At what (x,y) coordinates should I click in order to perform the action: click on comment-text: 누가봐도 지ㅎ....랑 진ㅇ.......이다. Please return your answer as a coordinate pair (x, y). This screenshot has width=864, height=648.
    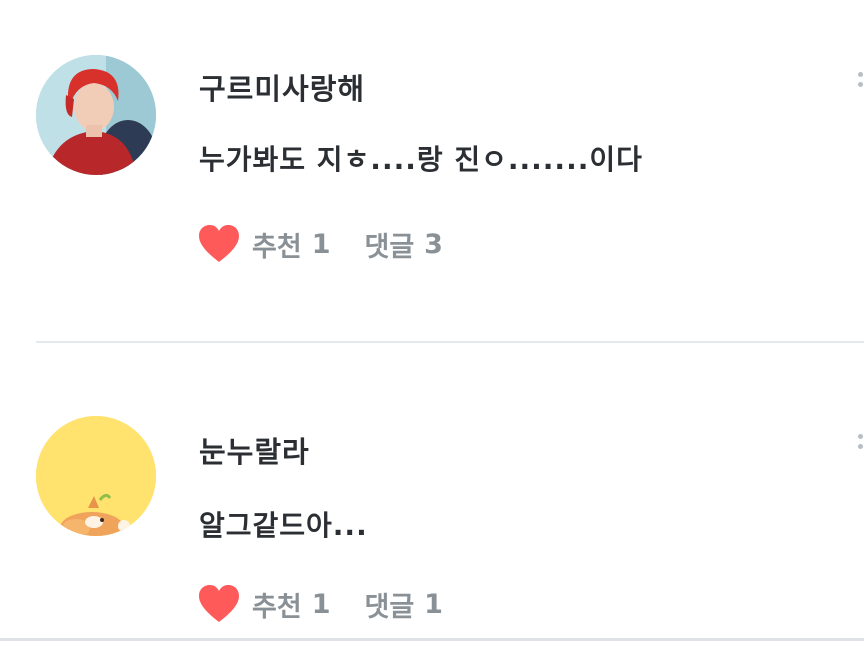
    Looking at the image, I should click on (421, 159).